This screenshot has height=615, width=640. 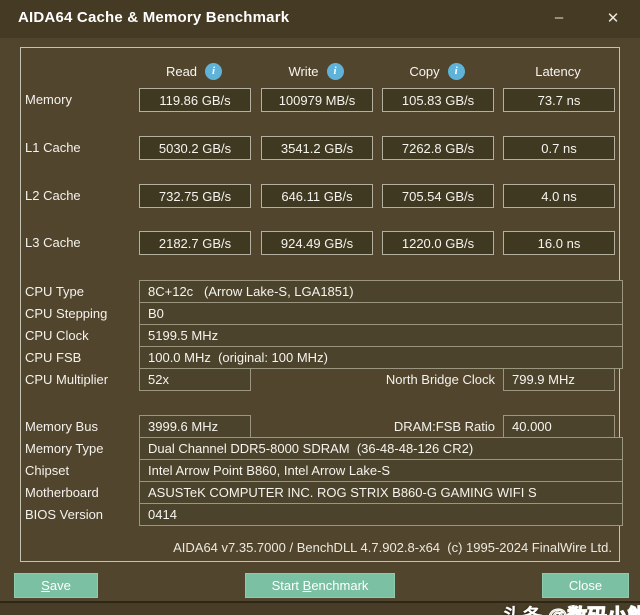 What do you see at coordinates (47, 470) in the screenshot?
I see `row-label-chipset: Chipset` at bounding box center [47, 470].